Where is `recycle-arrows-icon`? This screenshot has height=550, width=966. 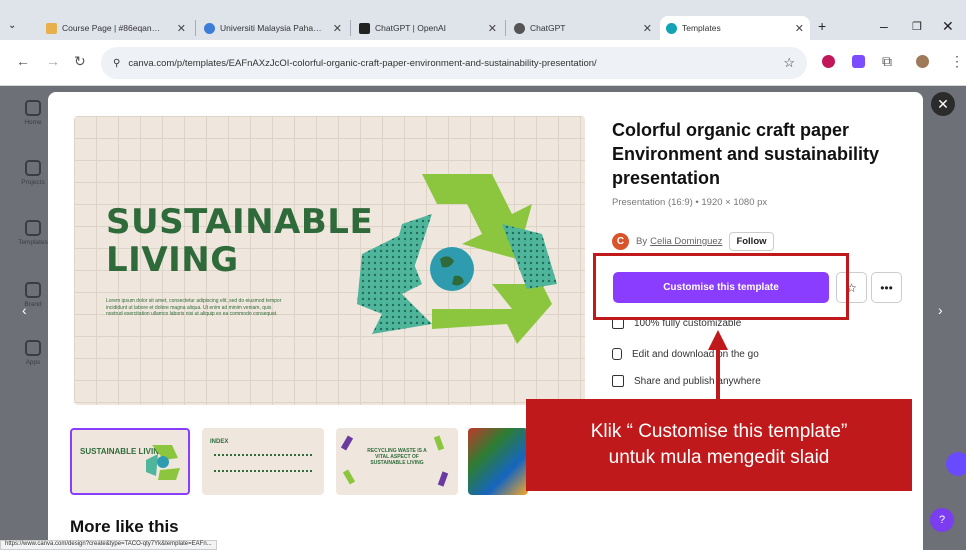 recycle-arrows-icon is located at coordinates (457, 259).